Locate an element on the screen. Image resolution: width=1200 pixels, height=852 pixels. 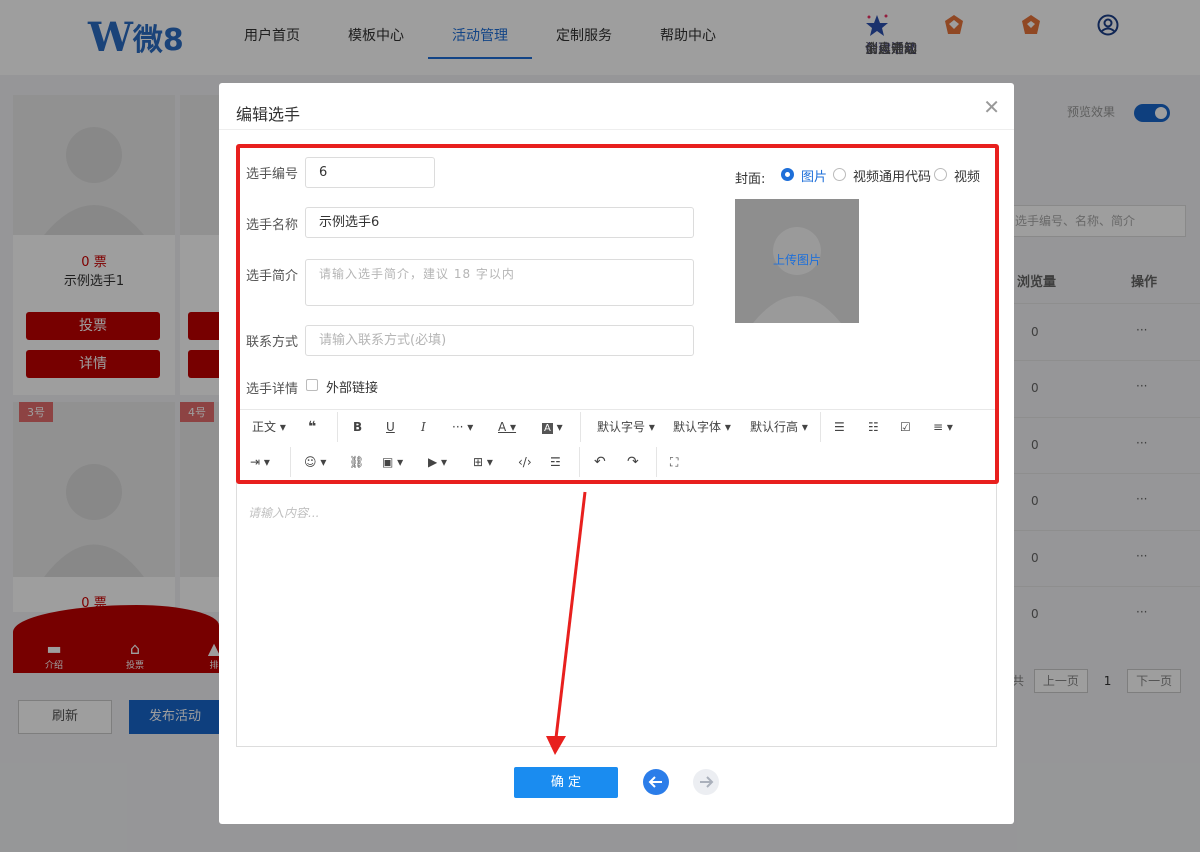
back-arrow-icon is located at coordinates (656, 782).